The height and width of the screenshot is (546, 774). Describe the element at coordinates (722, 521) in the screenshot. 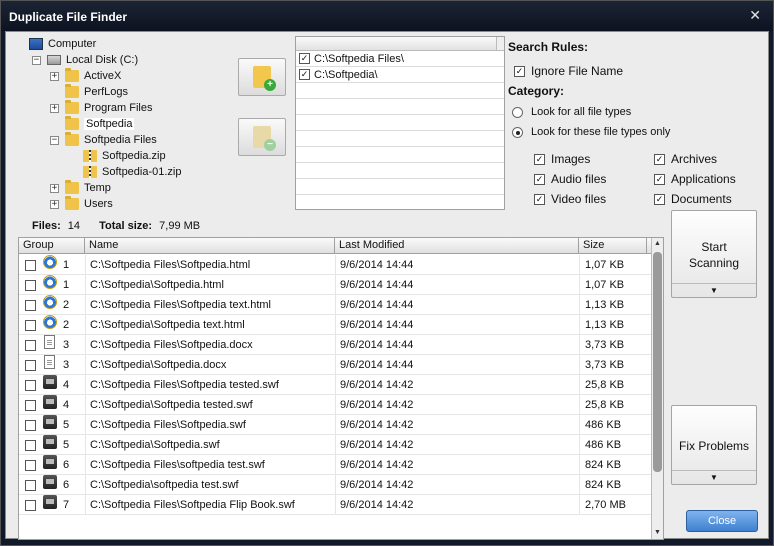

I see `close-button: Close` at that location.